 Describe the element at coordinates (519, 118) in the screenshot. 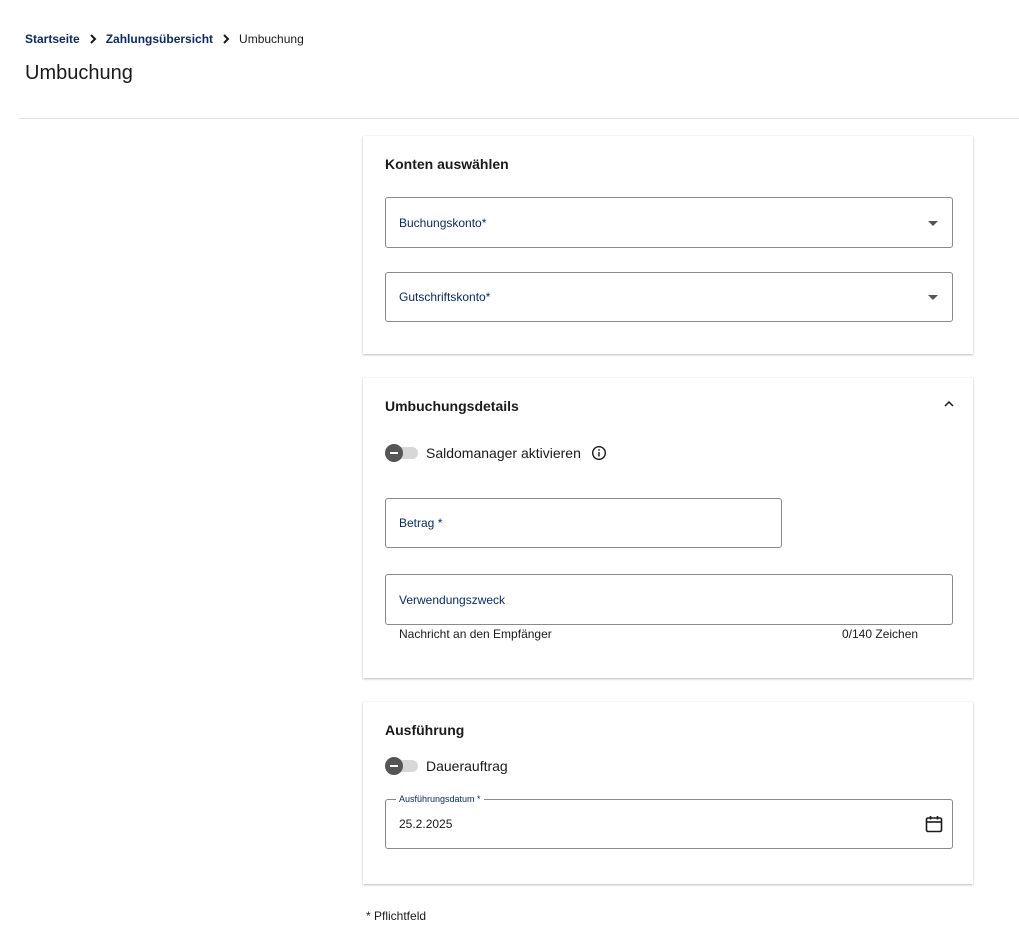

I see `header-divider` at that location.